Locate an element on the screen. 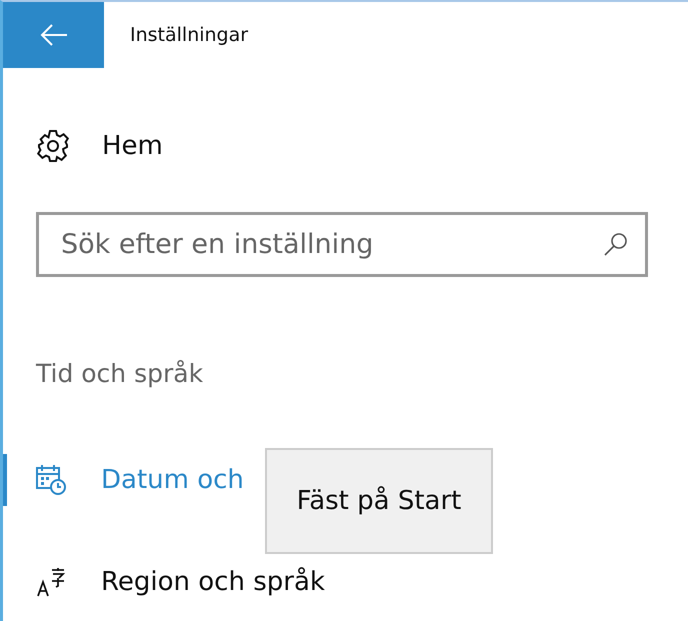 The width and height of the screenshot is (688, 621). calendar-clock-icon is located at coordinates (51, 480).